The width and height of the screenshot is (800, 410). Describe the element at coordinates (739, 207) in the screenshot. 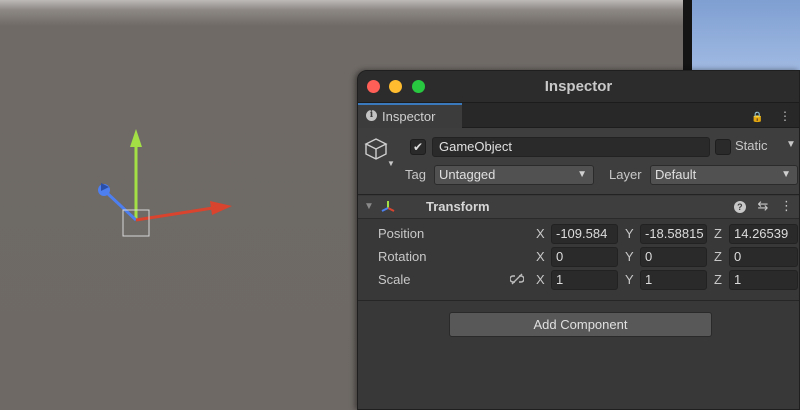

I see `help-icon: ?` at that location.